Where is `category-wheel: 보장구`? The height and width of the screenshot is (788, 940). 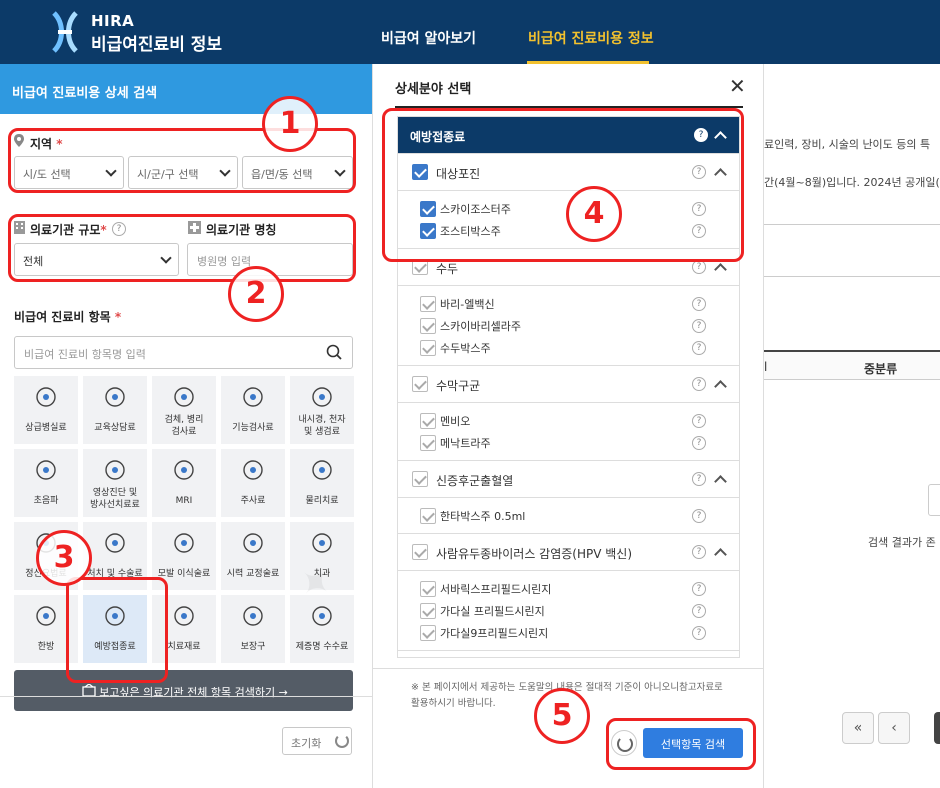
category-wheel: 보장구 is located at coordinates (253, 629).